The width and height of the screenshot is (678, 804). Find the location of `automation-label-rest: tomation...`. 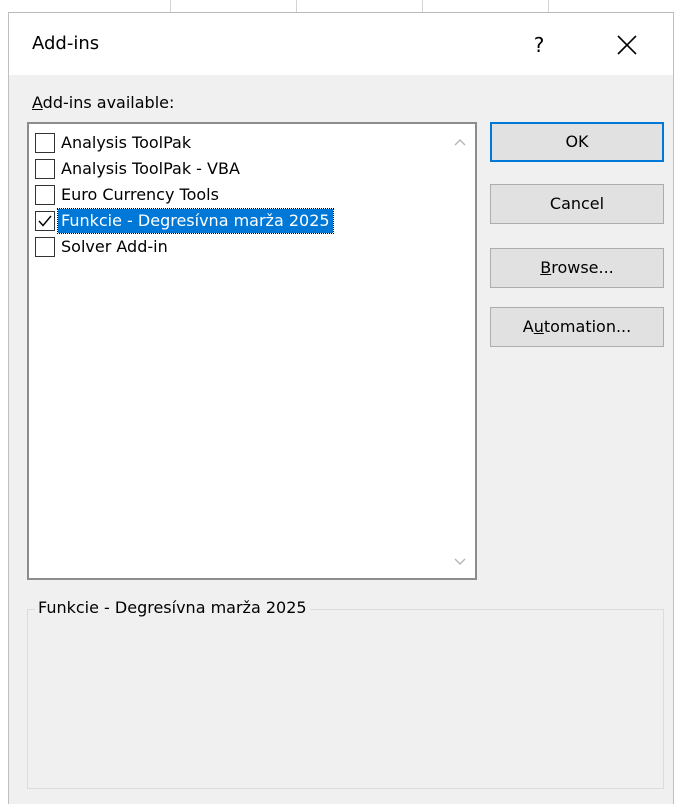

automation-label-rest: tomation... is located at coordinates (587, 326).